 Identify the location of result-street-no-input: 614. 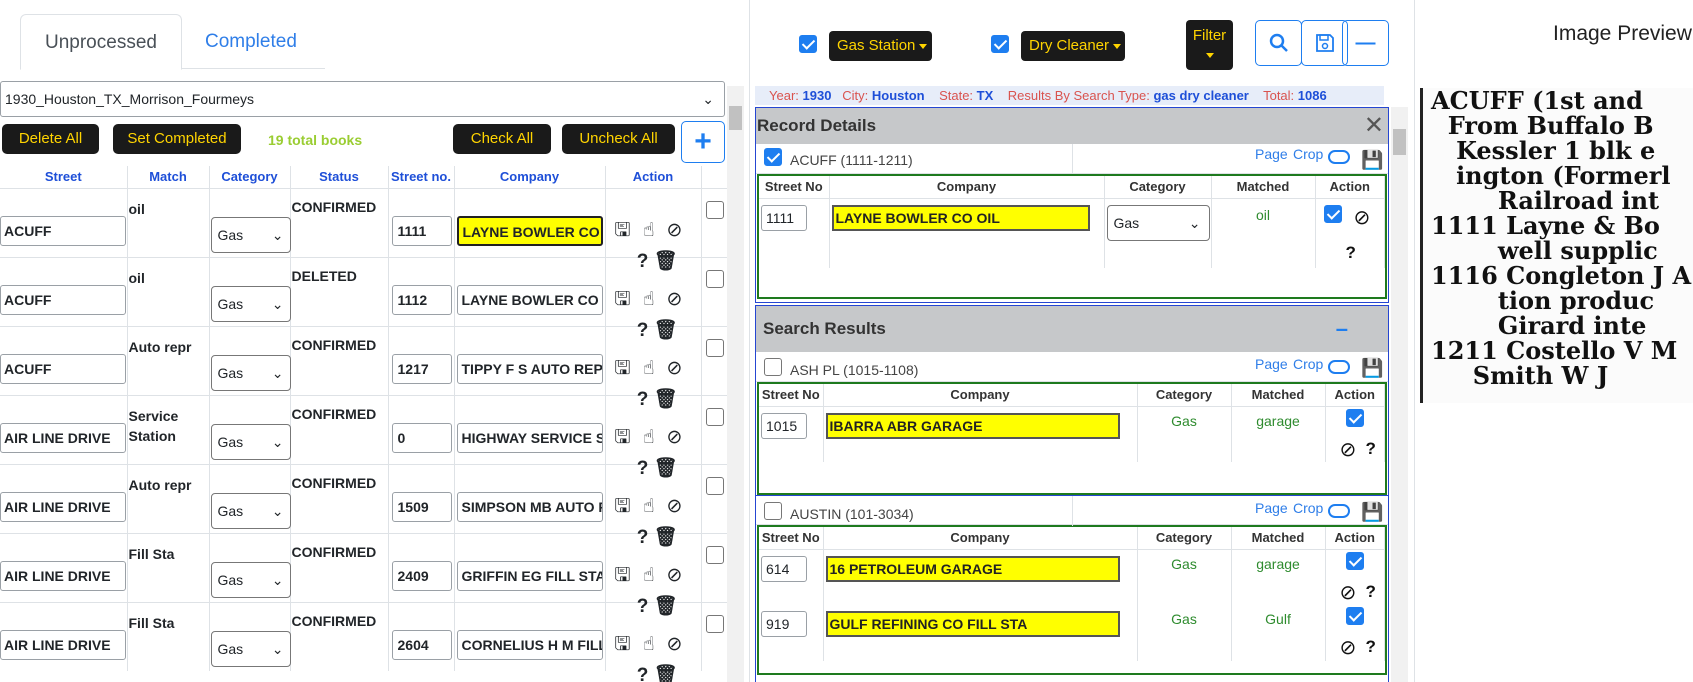
(784, 568).